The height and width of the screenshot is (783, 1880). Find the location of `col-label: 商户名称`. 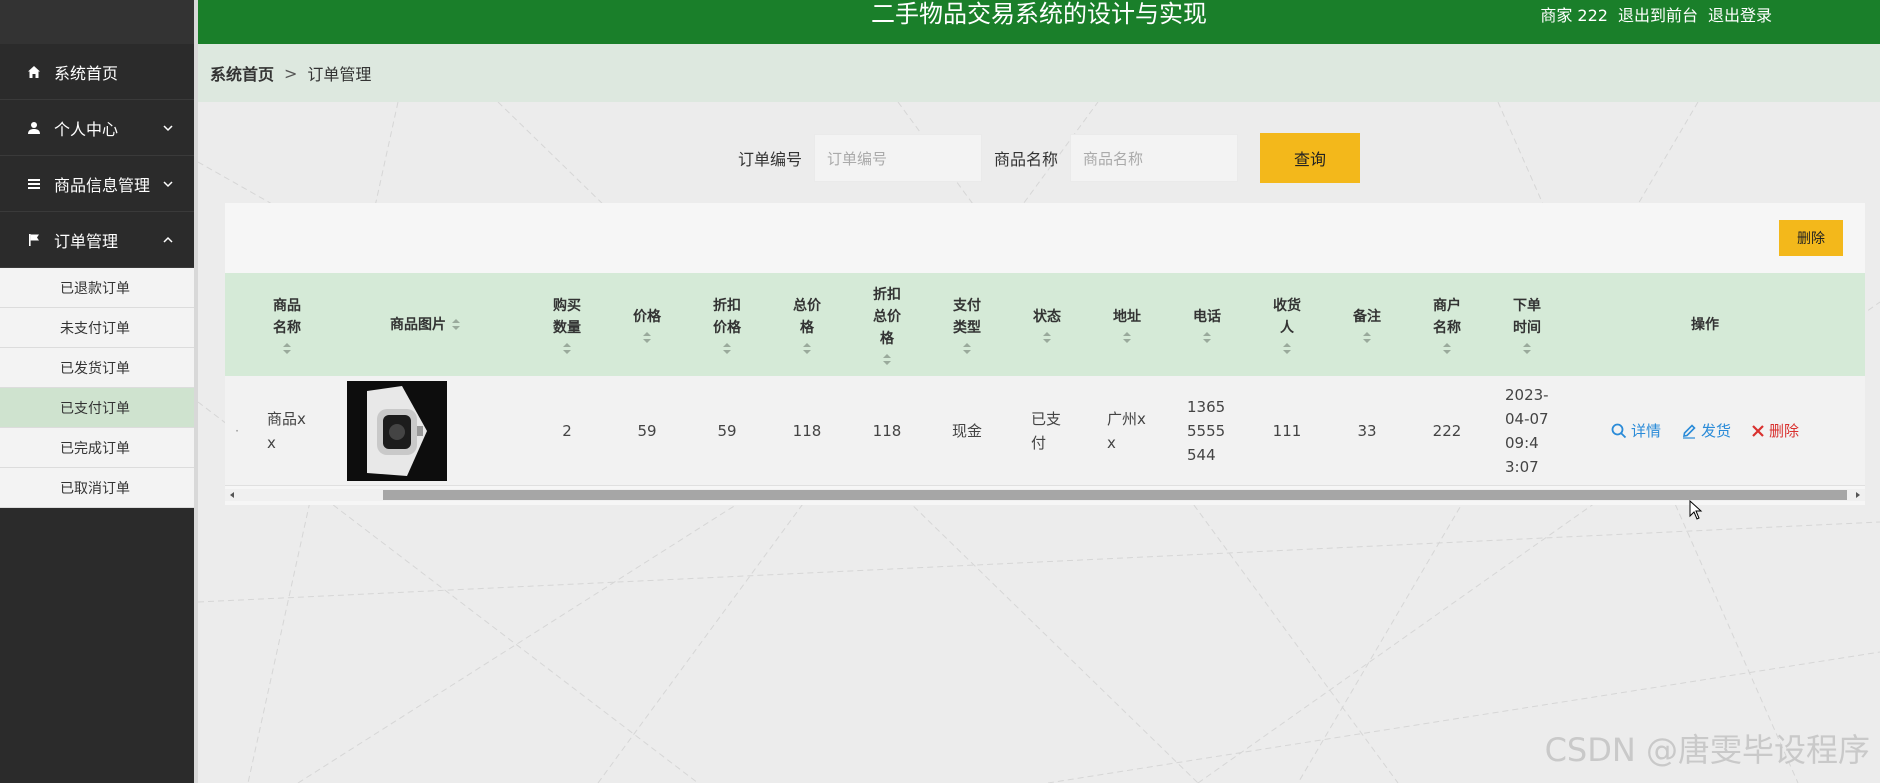

col-label: 商户名称 is located at coordinates (1447, 316).